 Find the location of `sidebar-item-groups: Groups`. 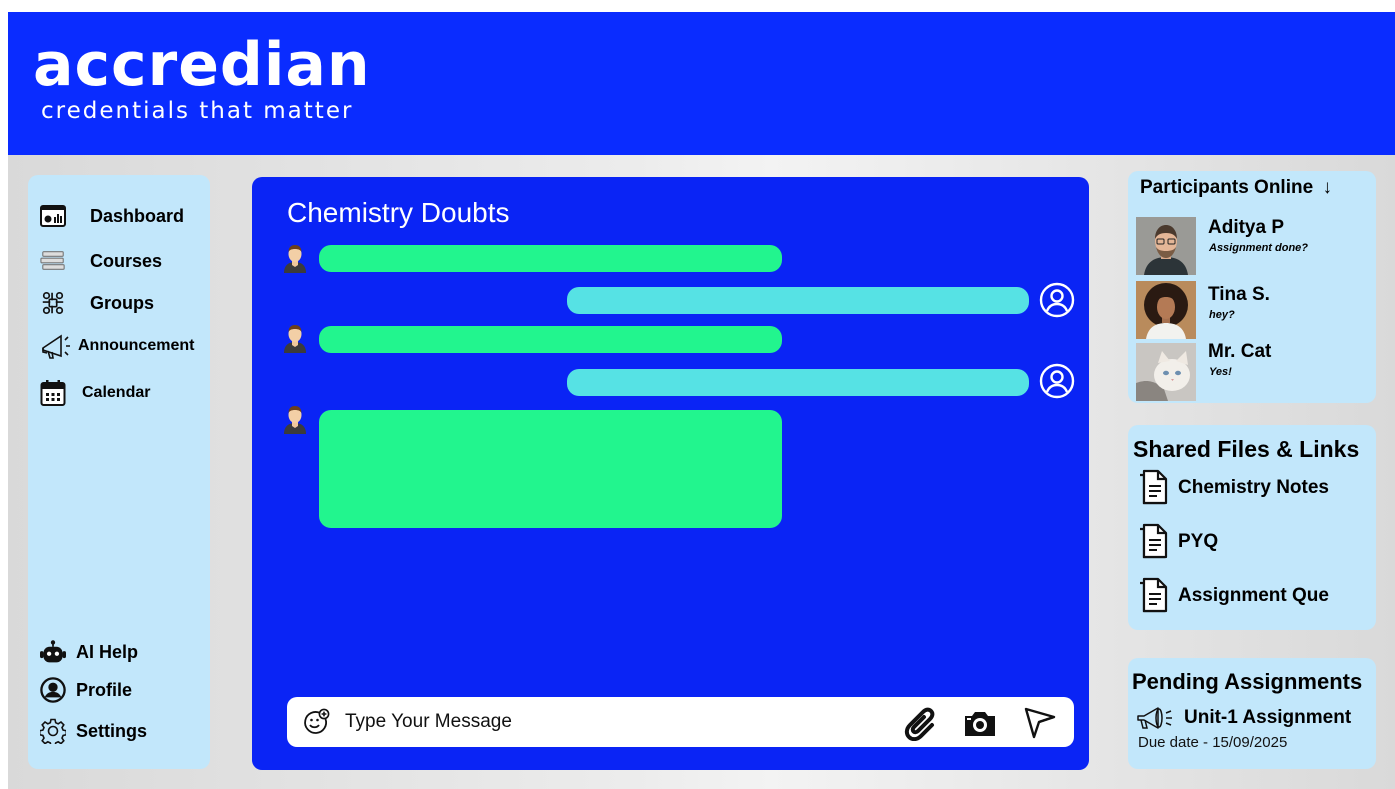

sidebar-item-groups: Groups is located at coordinates (97, 303).